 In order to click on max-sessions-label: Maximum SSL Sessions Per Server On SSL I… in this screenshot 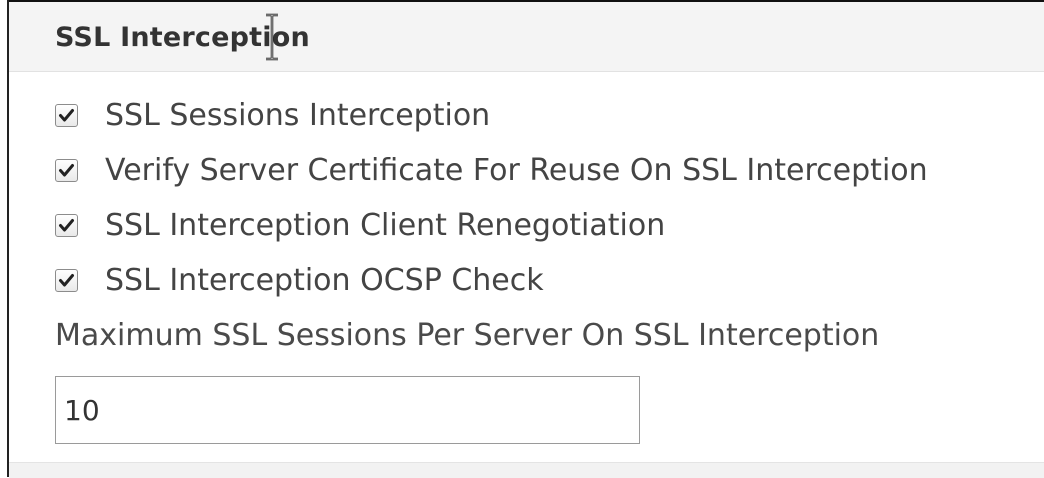, I will do `click(467, 335)`.